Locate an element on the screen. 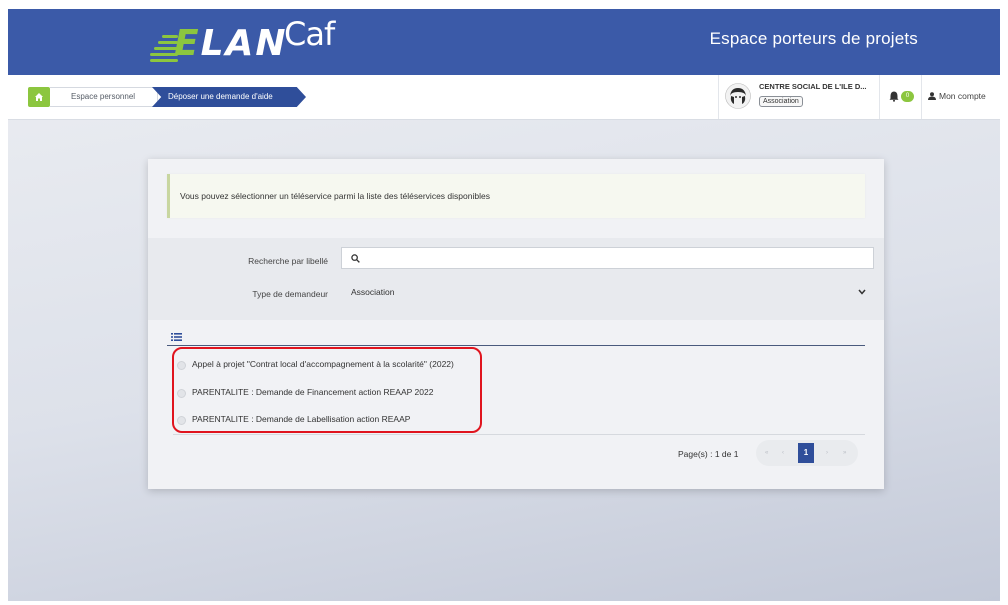 This screenshot has width=1008, height=605. organization-selector: CENTRE SOCIAL DE L'ILE D... Association is located at coordinates (799, 97).